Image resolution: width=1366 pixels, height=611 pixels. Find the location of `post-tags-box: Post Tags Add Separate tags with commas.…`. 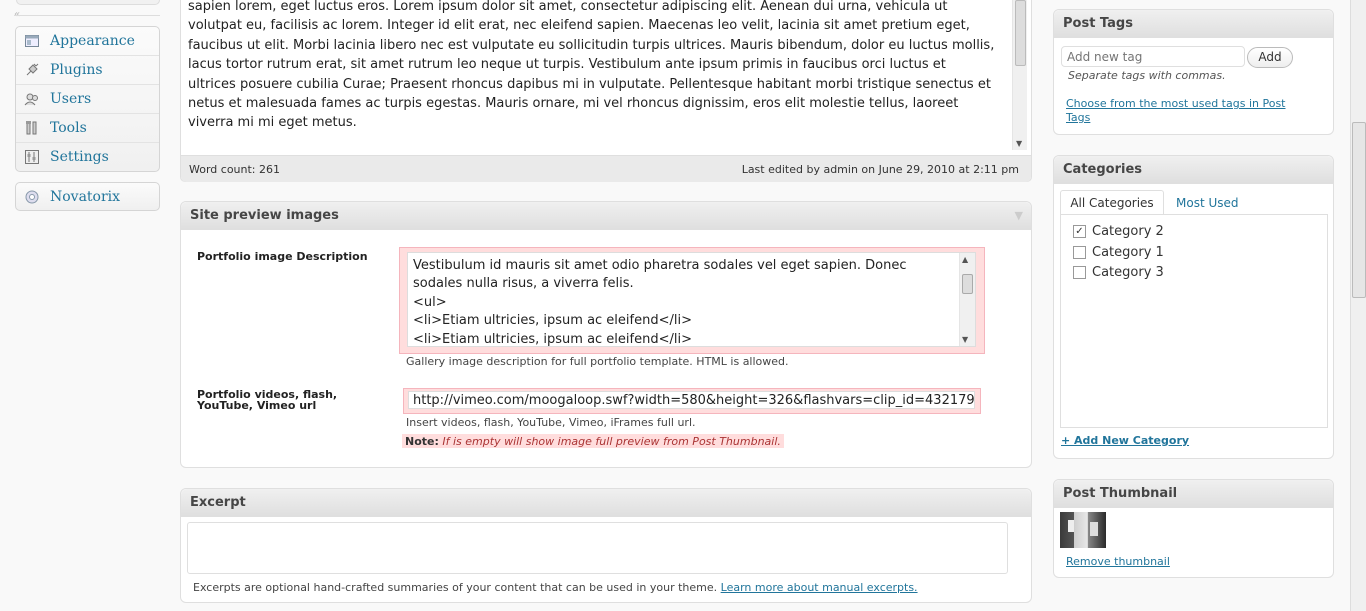

post-tags-box: Post Tags Add Separate tags with commas.… is located at coordinates (1193, 72).